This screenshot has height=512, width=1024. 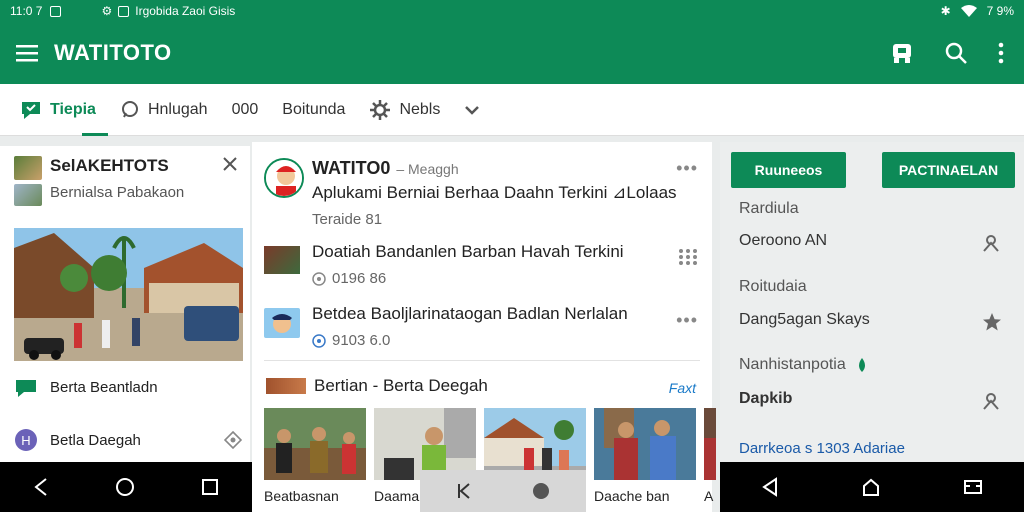 I want to click on hamburger-icon, so click(x=27, y=53).